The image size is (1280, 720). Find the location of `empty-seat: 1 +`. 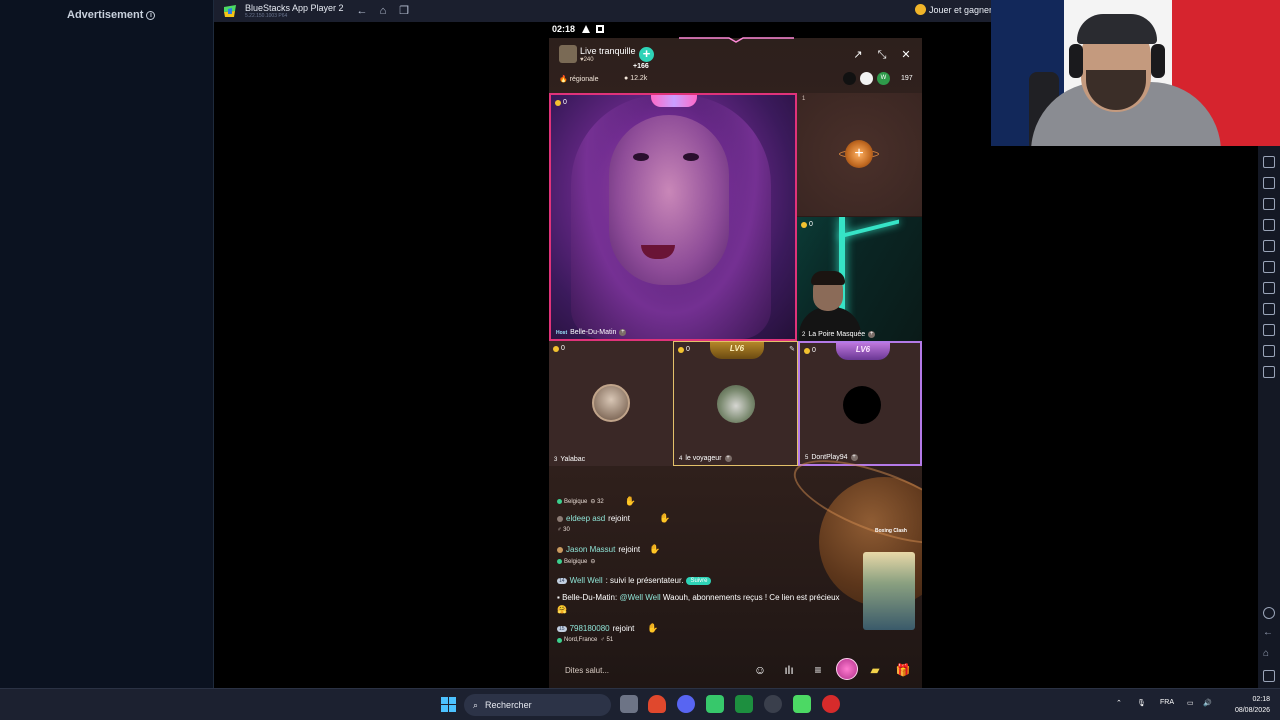

empty-seat: 1 + is located at coordinates (859, 155).